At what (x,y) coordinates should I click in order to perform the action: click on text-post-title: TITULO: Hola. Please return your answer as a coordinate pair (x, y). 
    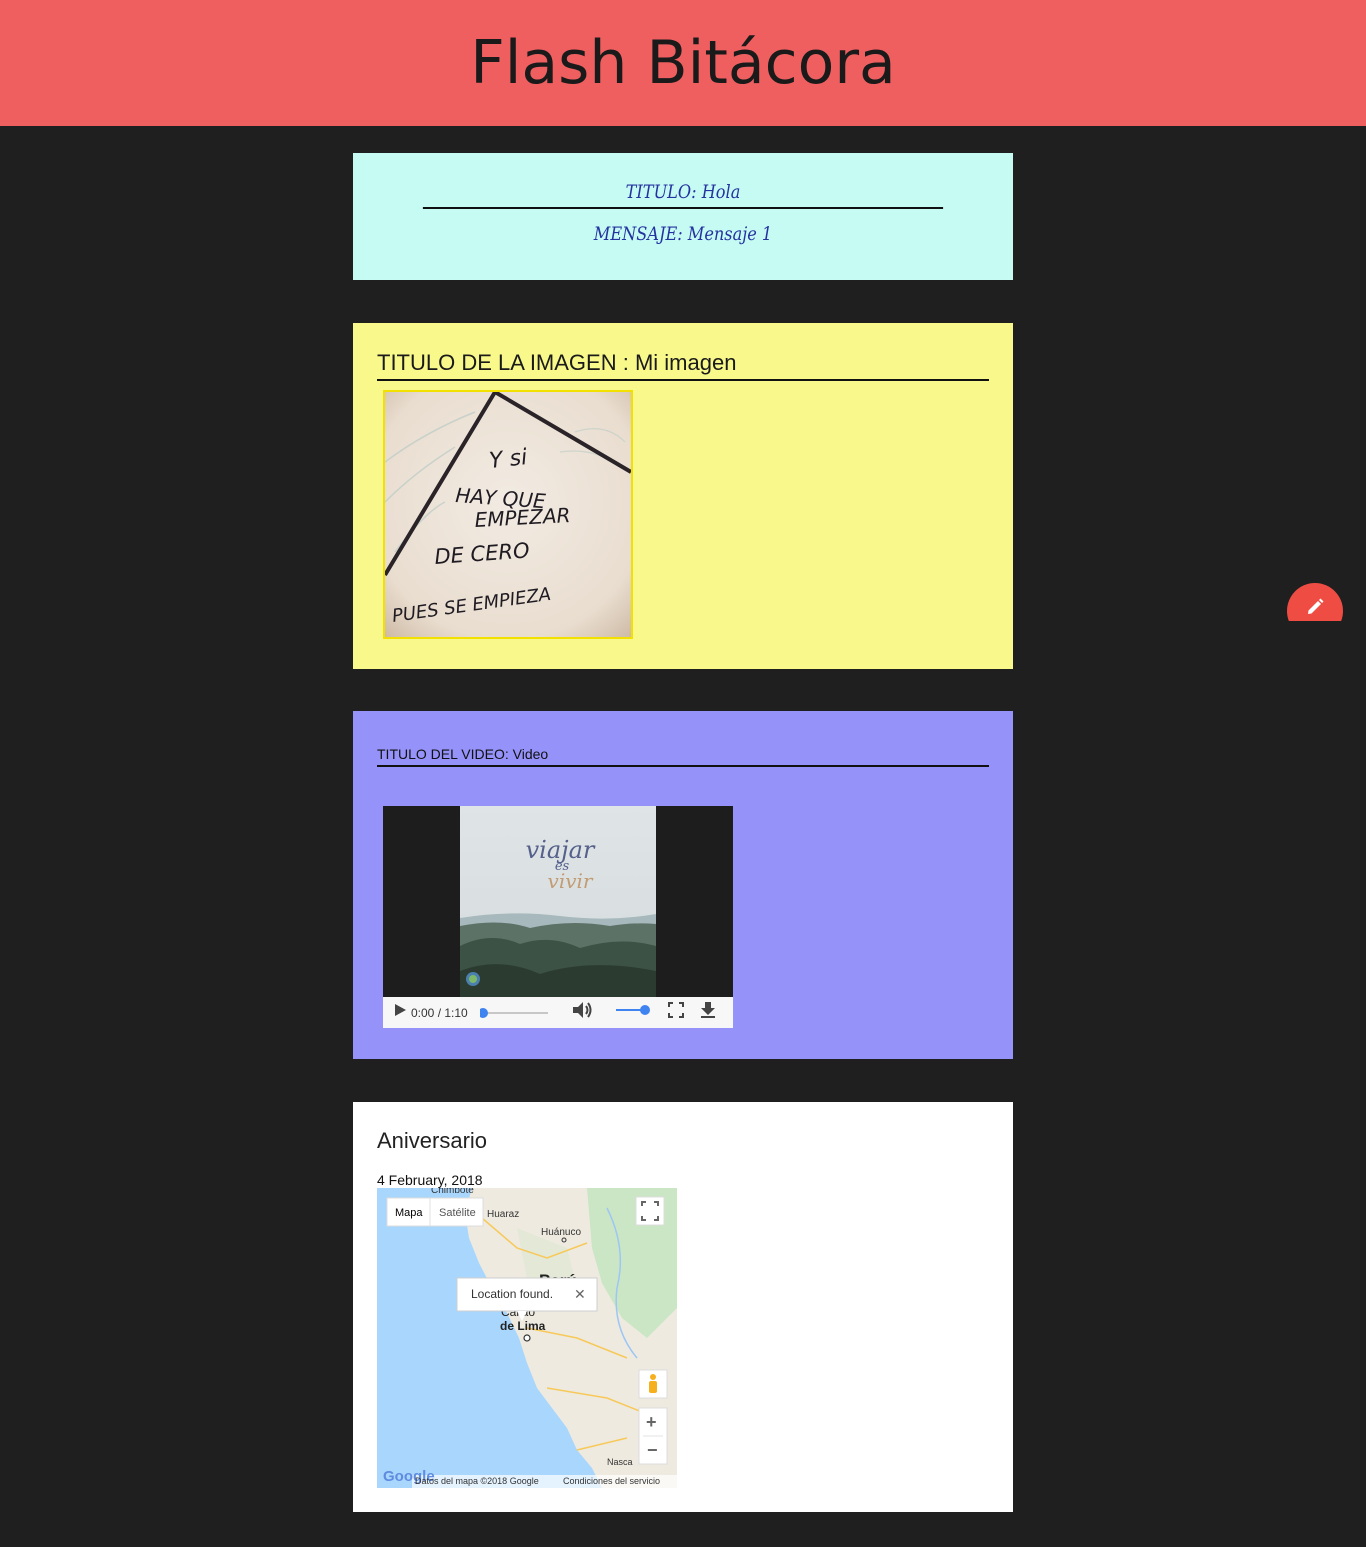
    Looking at the image, I should click on (683, 192).